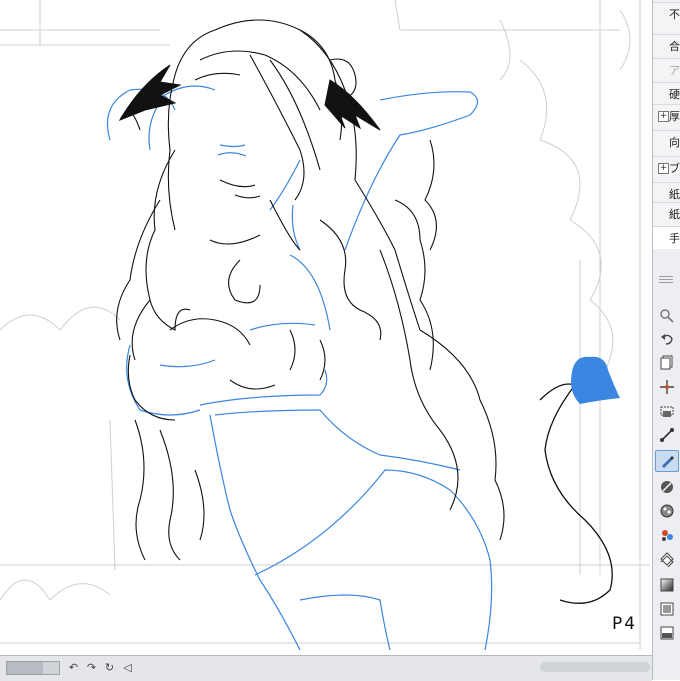 The width and height of the screenshot is (680, 681). Describe the element at coordinates (667, 559) in the screenshot. I see `eraser-icon` at that location.